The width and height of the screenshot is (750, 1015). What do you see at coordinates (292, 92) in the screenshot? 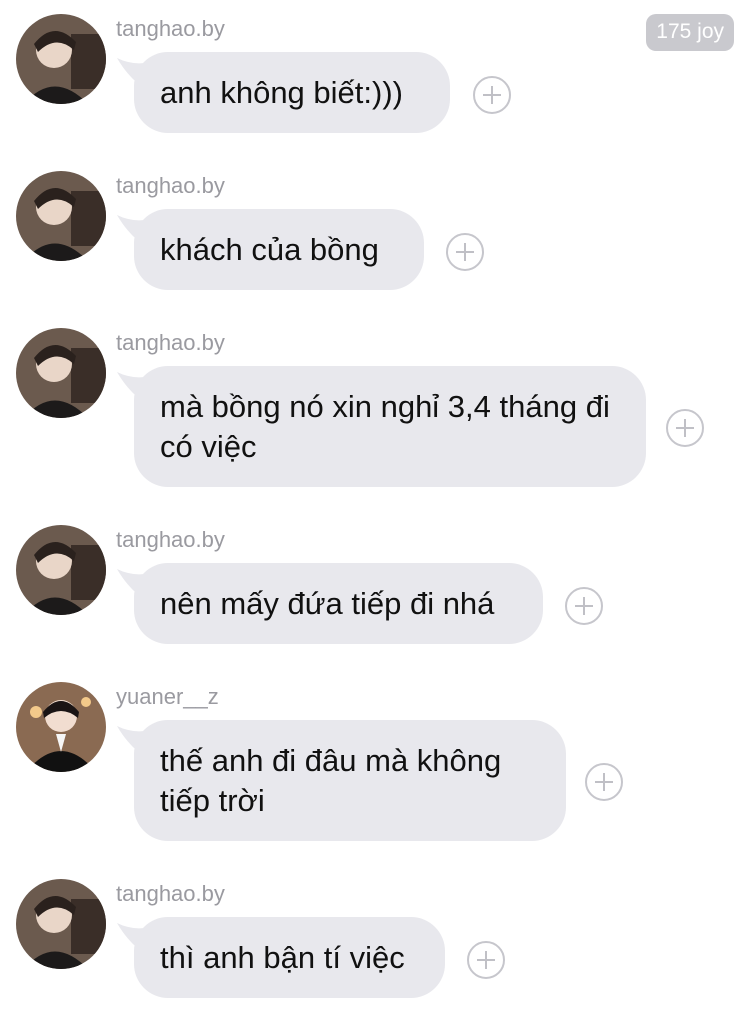
I see `message-bubble: anh không biết:)))` at bounding box center [292, 92].